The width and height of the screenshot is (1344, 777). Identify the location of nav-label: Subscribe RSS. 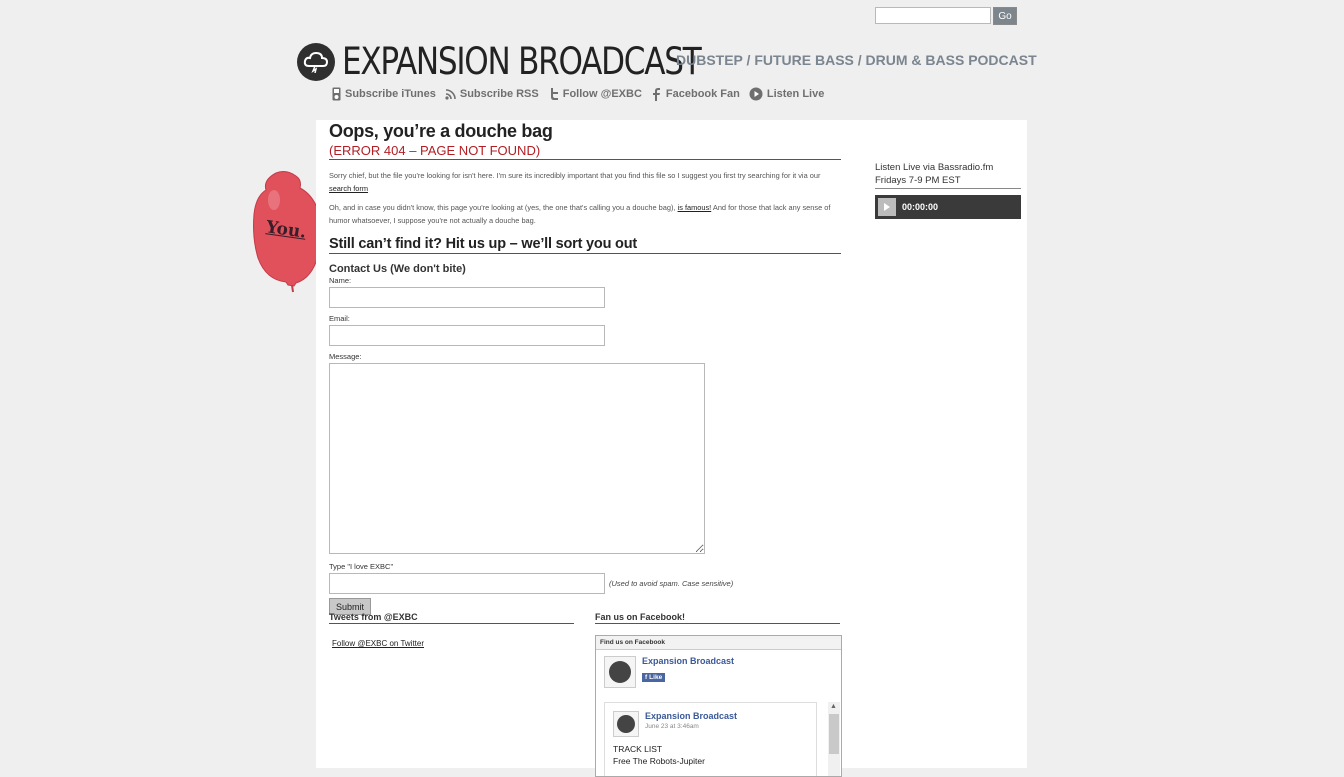
(499, 94).